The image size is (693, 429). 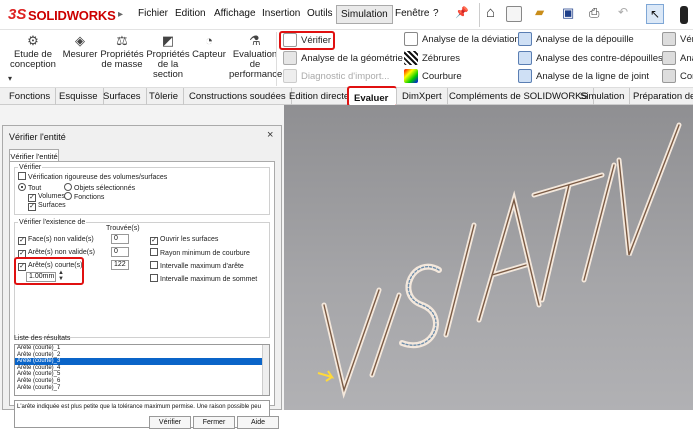 What do you see at coordinates (80, 40) in the screenshot?
I see `measure-icon: ◈` at bounding box center [80, 40].